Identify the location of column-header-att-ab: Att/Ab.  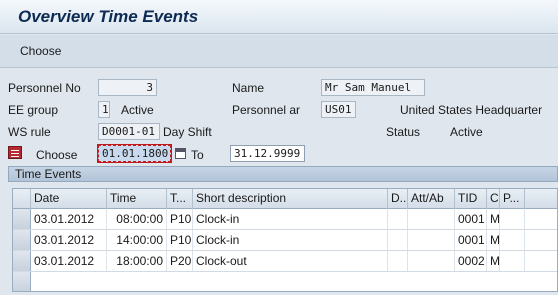
(431, 199).